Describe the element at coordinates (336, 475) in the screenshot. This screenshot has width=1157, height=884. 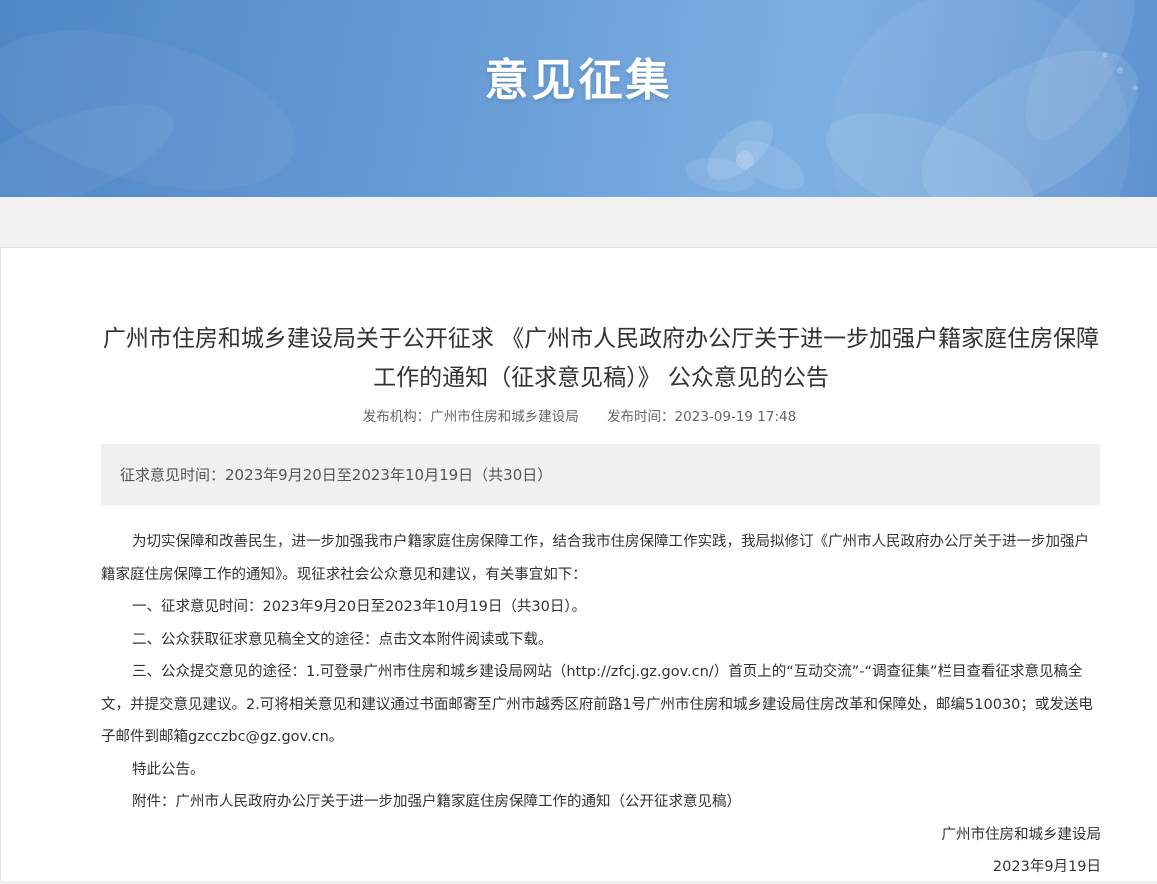
I see `consultation-period: 征求意见时间：2023年9月20日至2023年10月19日（共30日）` at that location.